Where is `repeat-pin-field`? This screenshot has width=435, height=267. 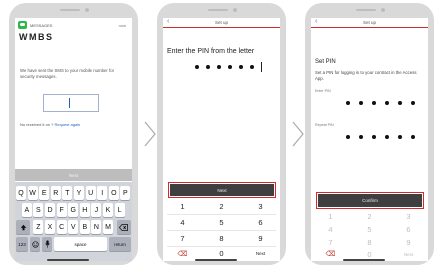 repeat-pin-field is located at coordinates (380, 137).